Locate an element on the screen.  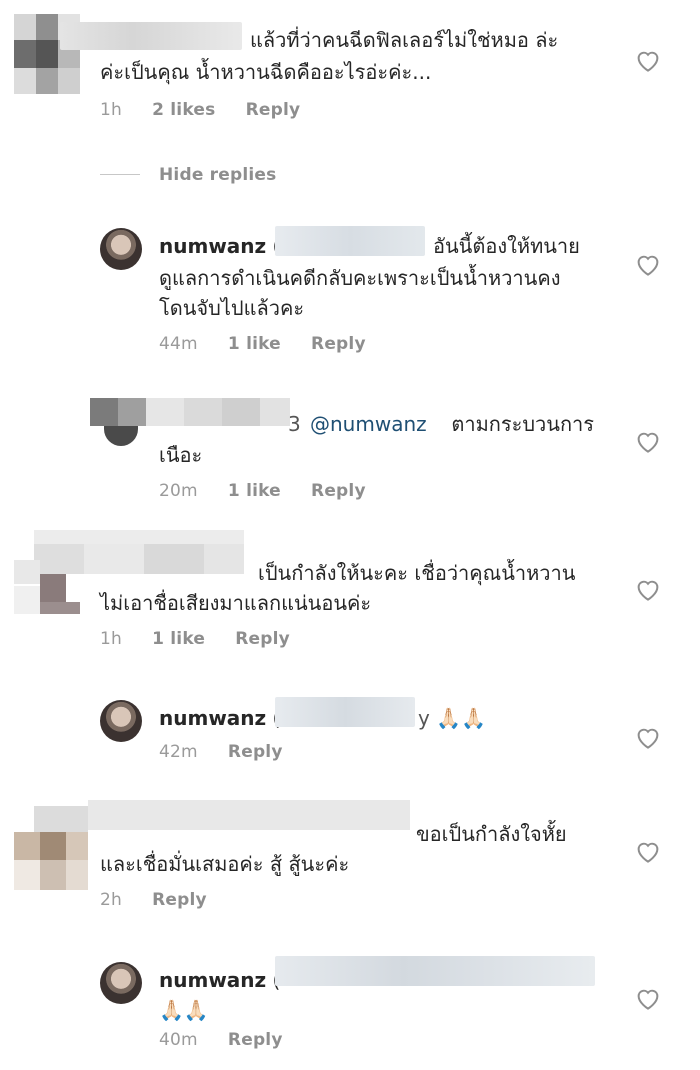
comment-text: แล้วที่ว่าคนฉีดฟิลเลอร์ไม่ใช่หมอ ล่ะ is located at coordinates (404, 40).